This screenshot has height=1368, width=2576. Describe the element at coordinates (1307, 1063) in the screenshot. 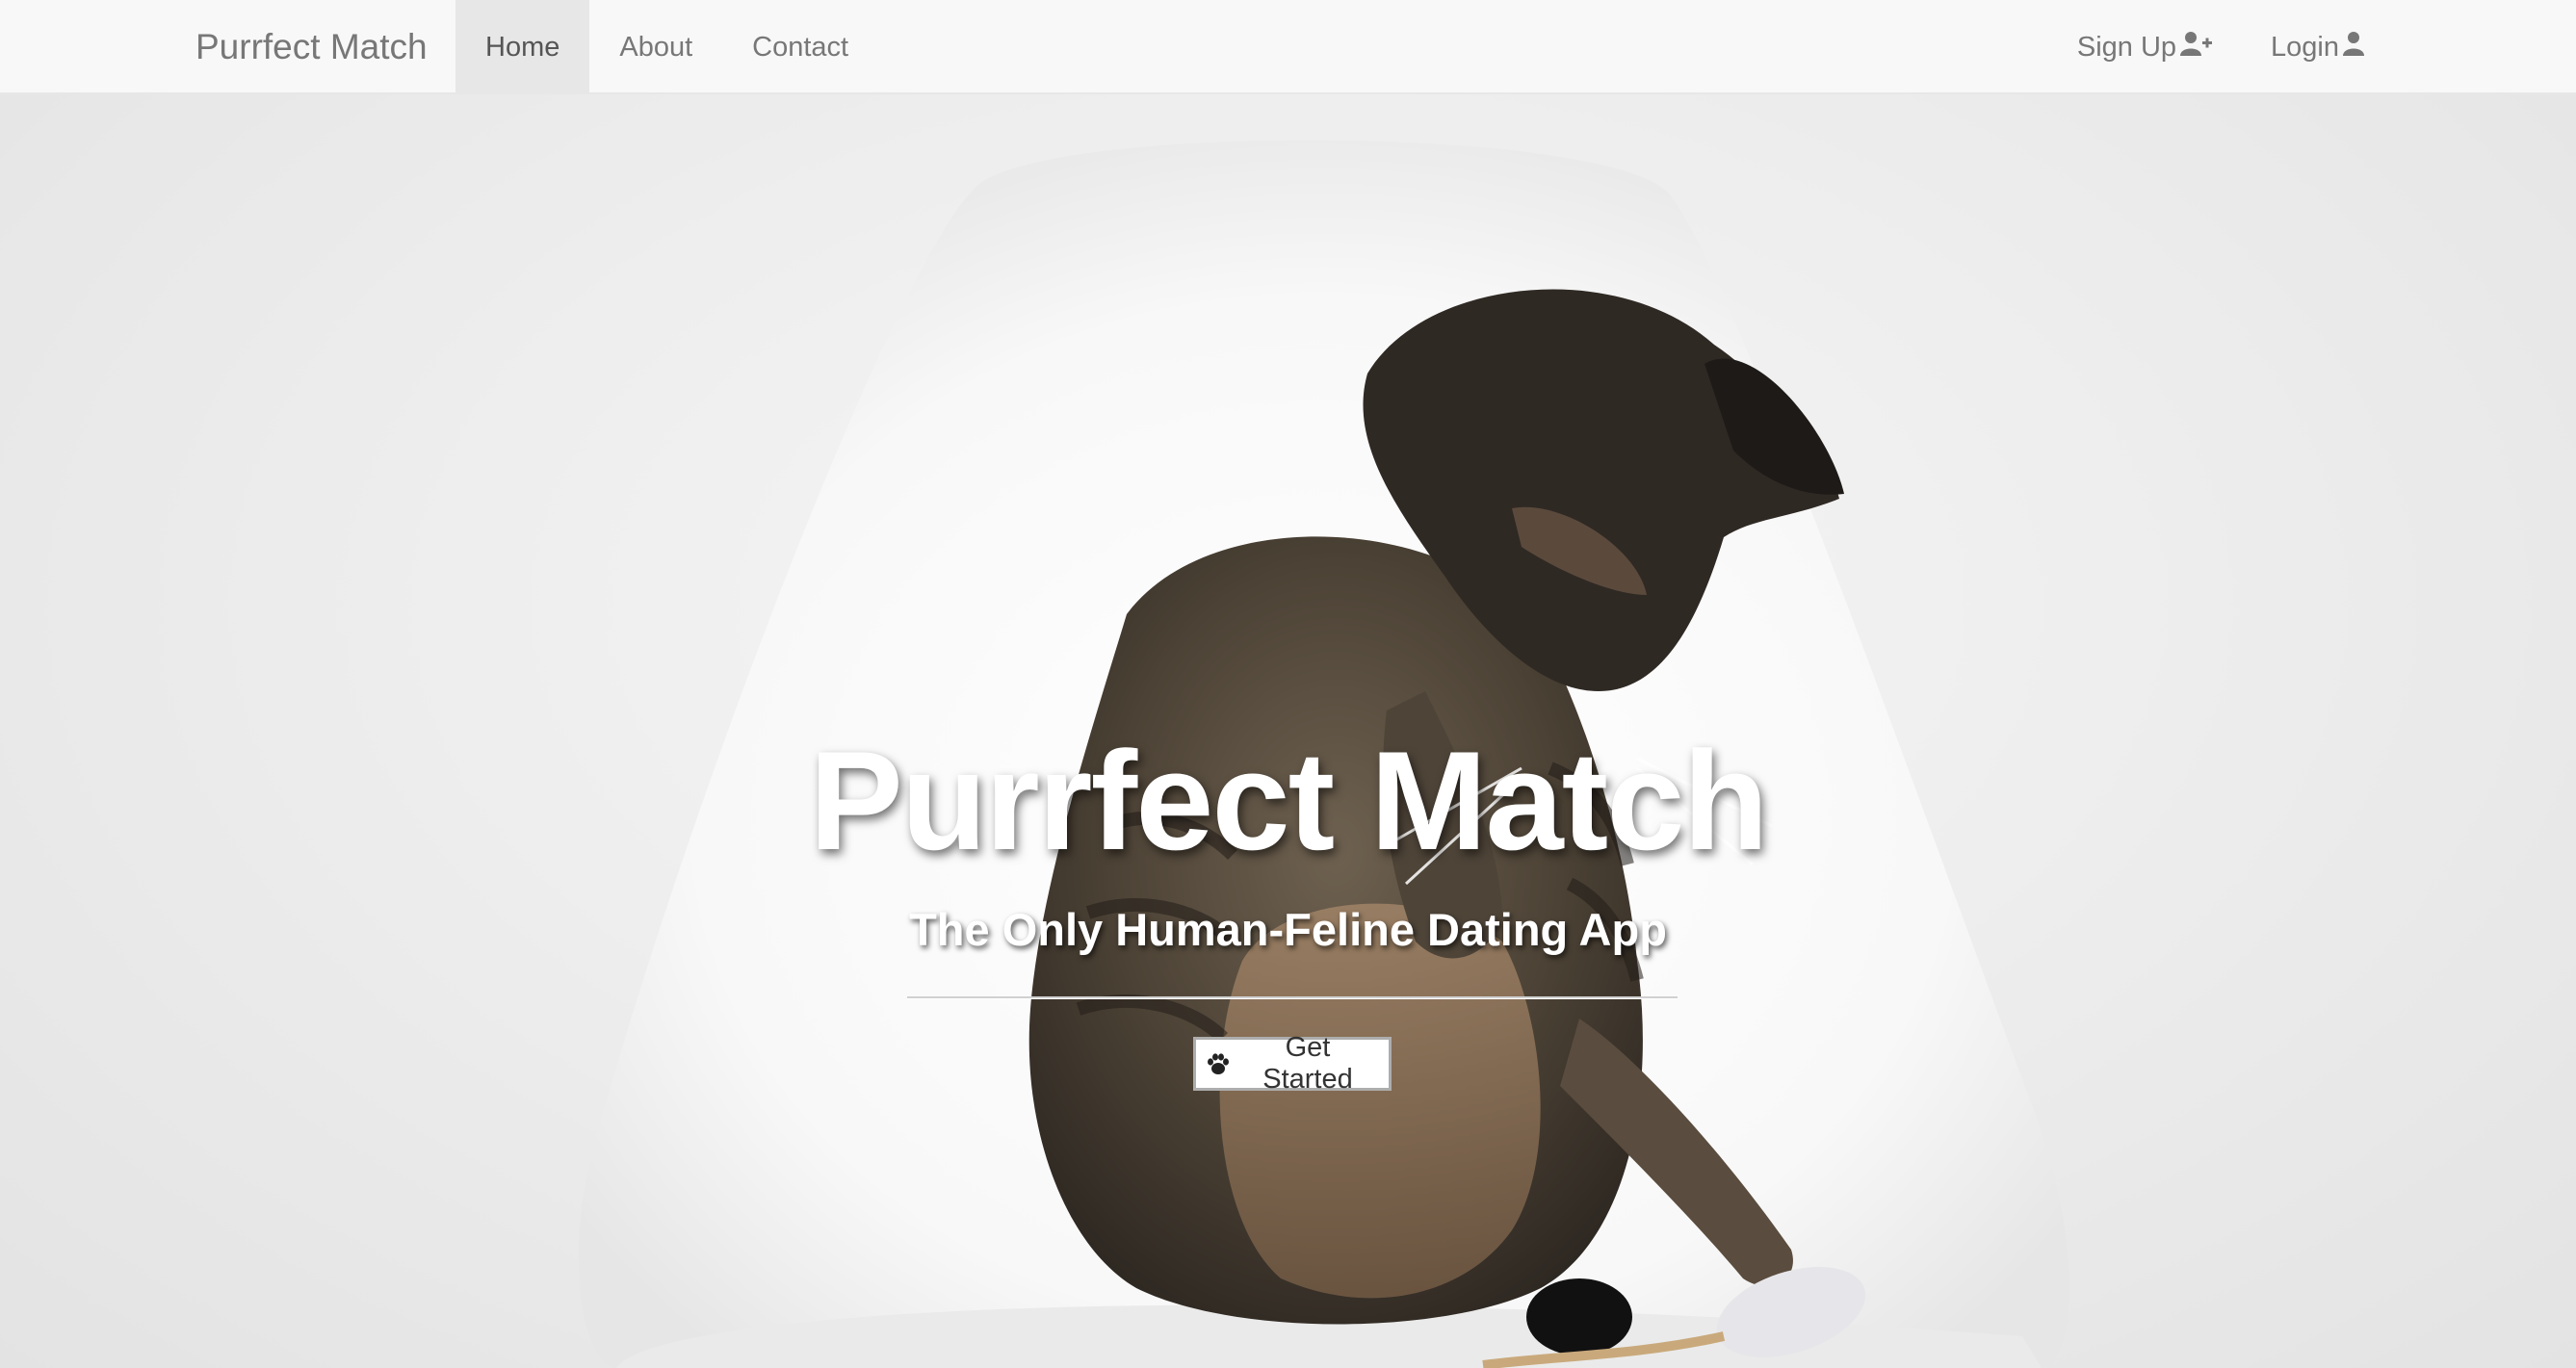

I see `get-started-label: Get Started` at that location.